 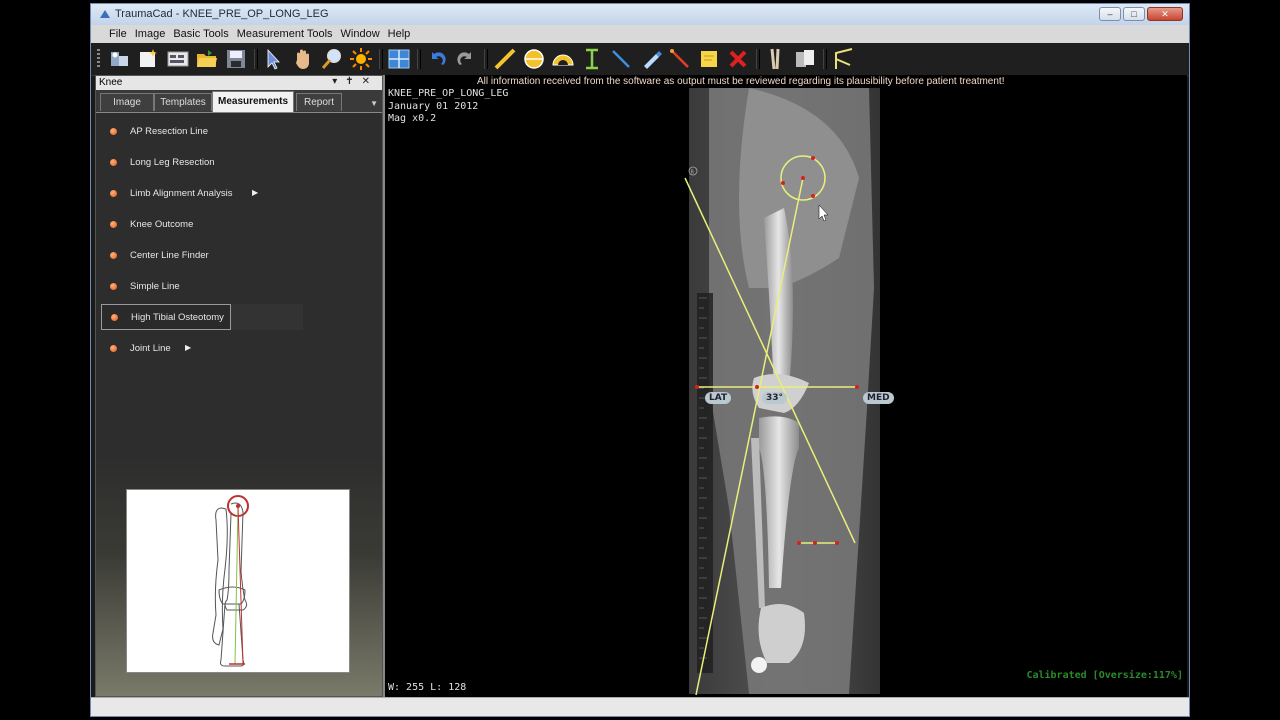 What do you see at coordinates (844, 59) in the screenshot?
I see `osteotomy-icon` at bounding box center [844, 59].